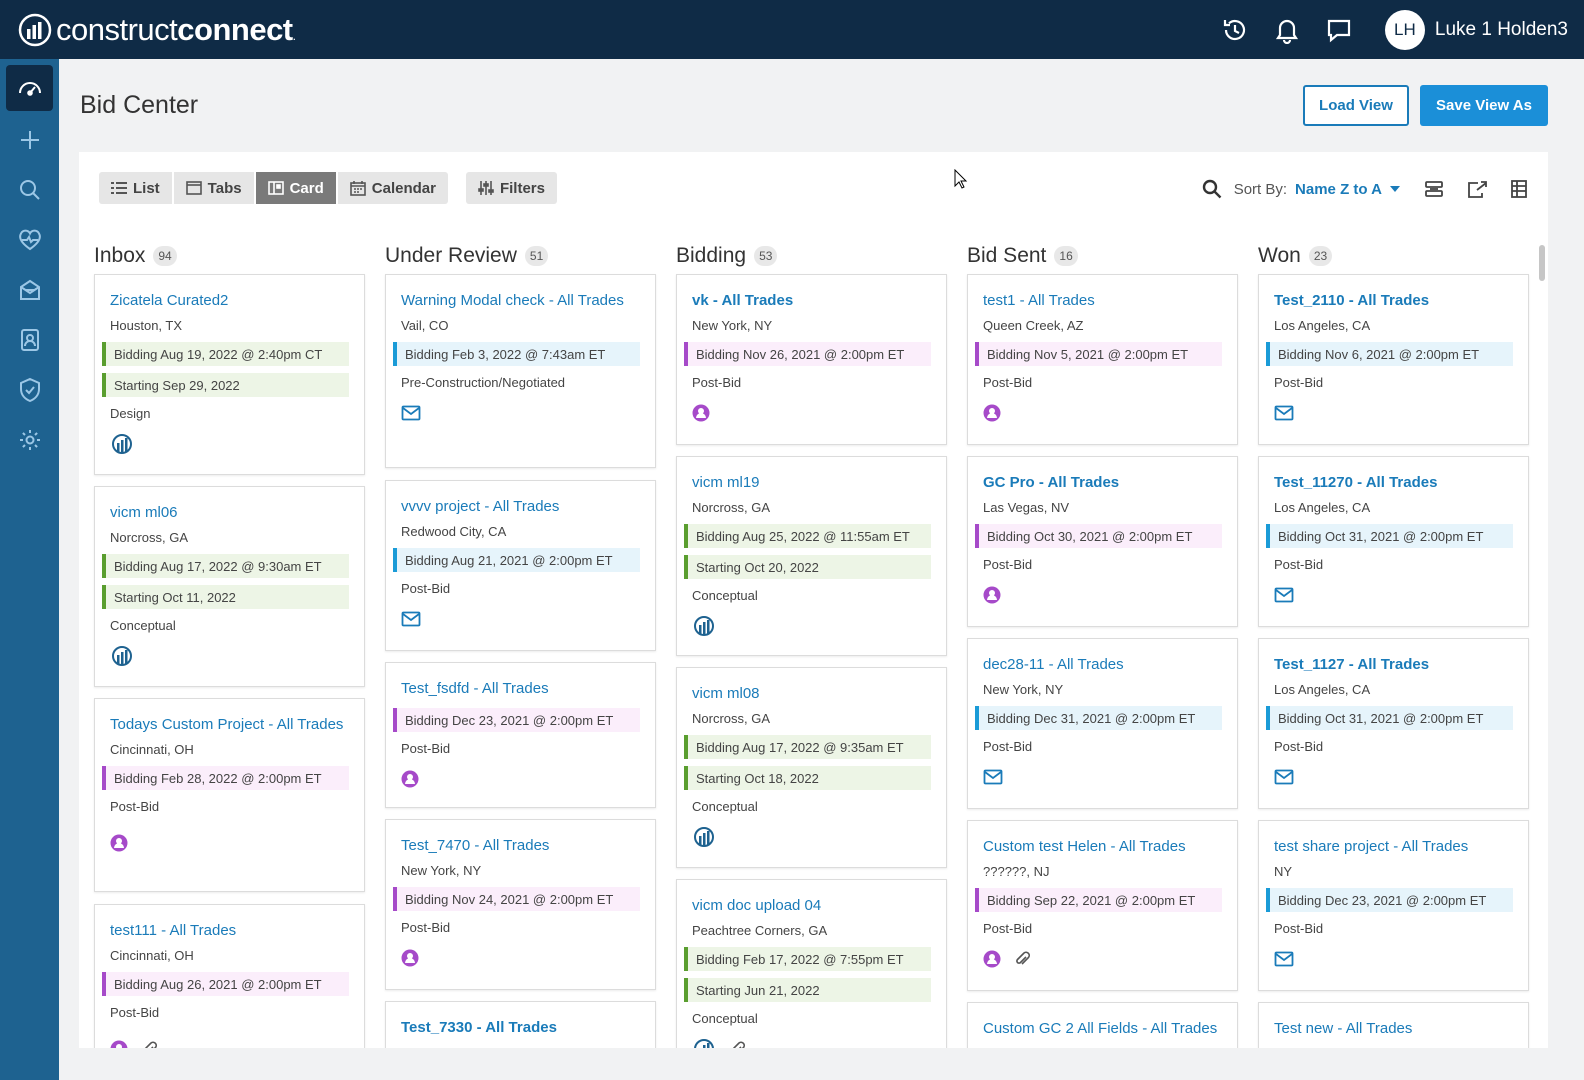 The height and width of the screenshot is (1080, 1584). I want to click on stack-view-icon, so click(1434, 189).